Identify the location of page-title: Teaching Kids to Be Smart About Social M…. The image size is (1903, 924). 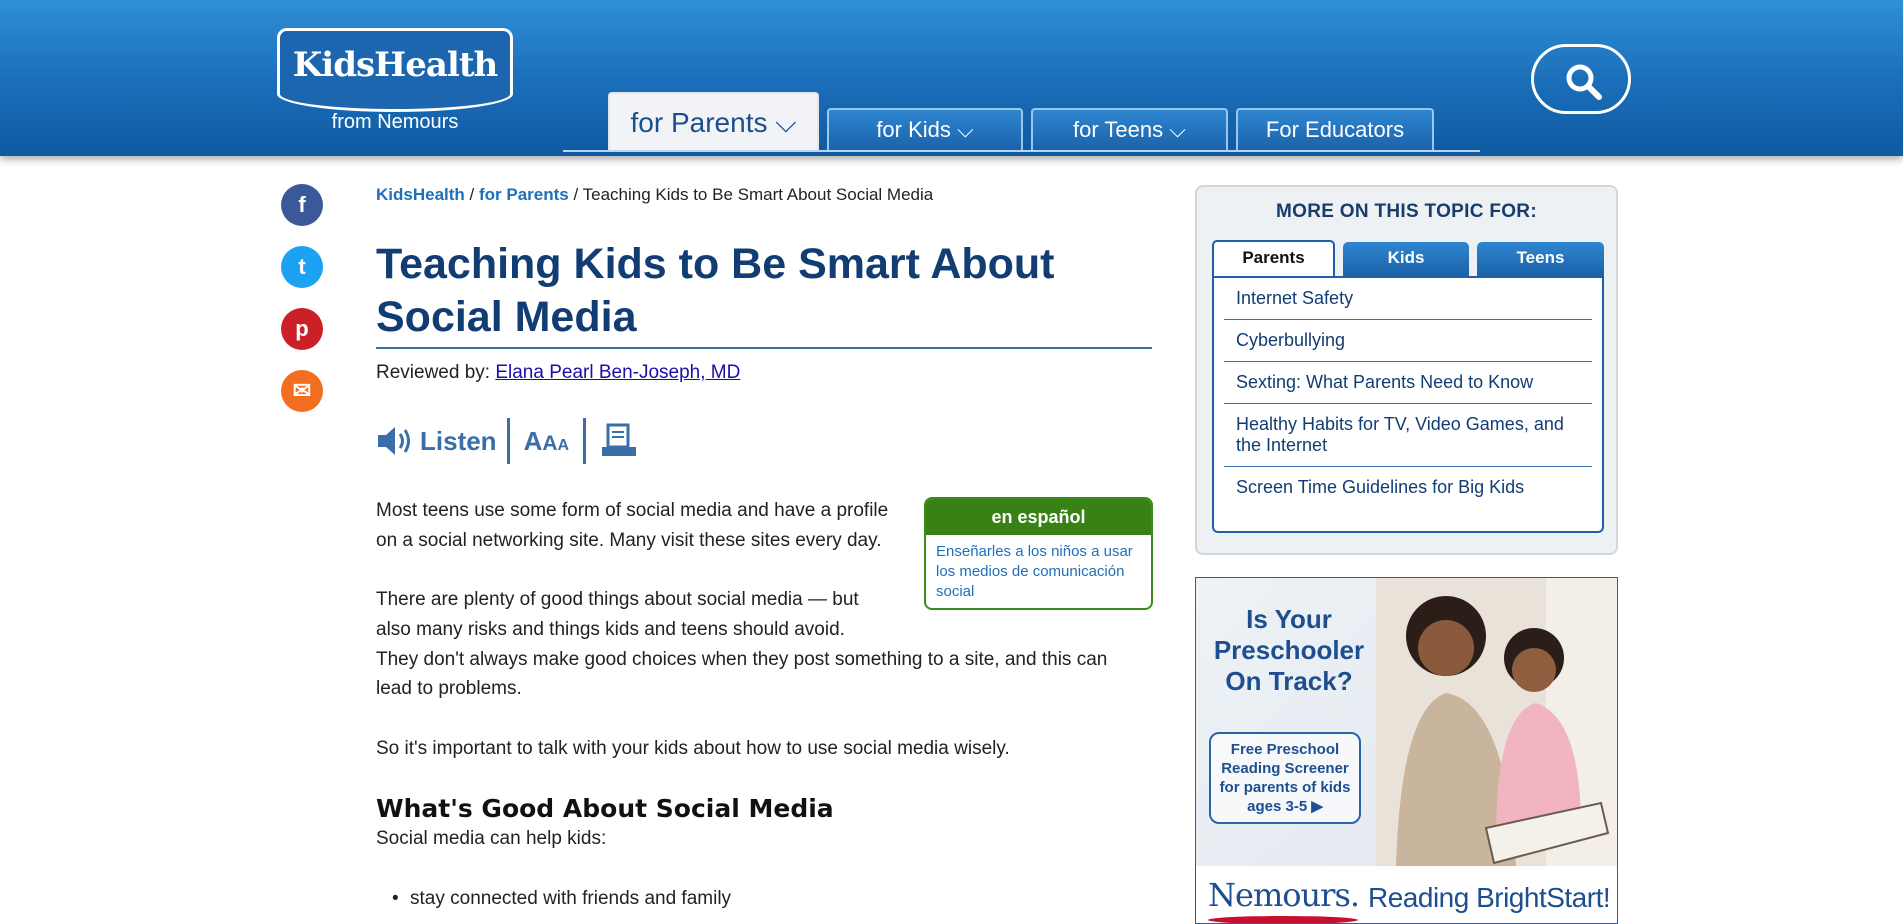
(715, 290).